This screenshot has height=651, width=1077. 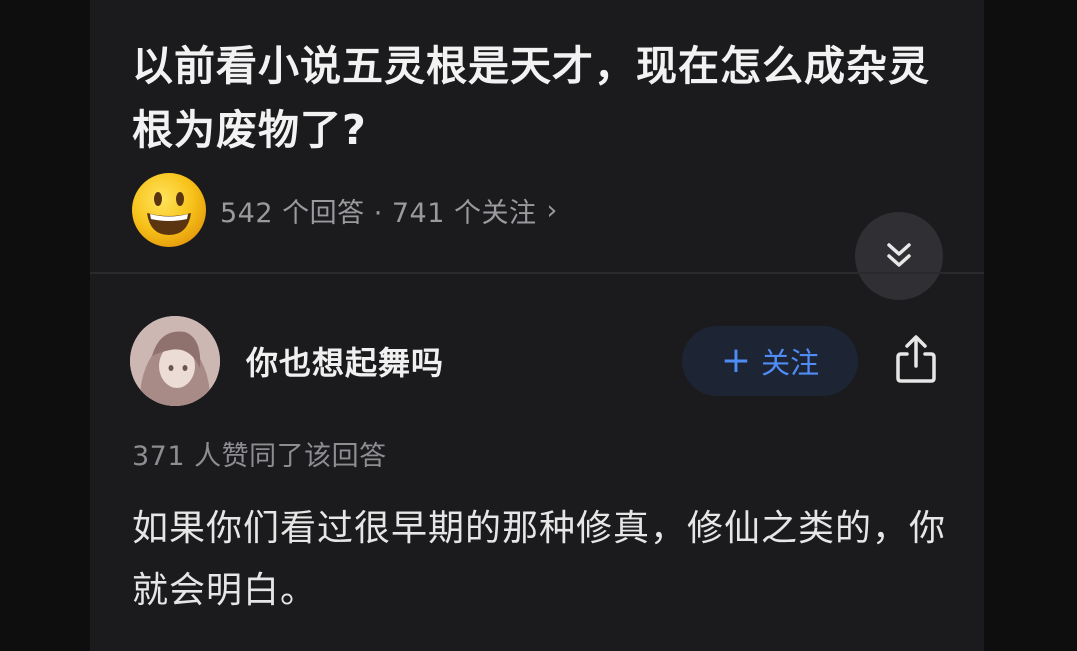 I want to click on avatar, so click(x=175, y=361).